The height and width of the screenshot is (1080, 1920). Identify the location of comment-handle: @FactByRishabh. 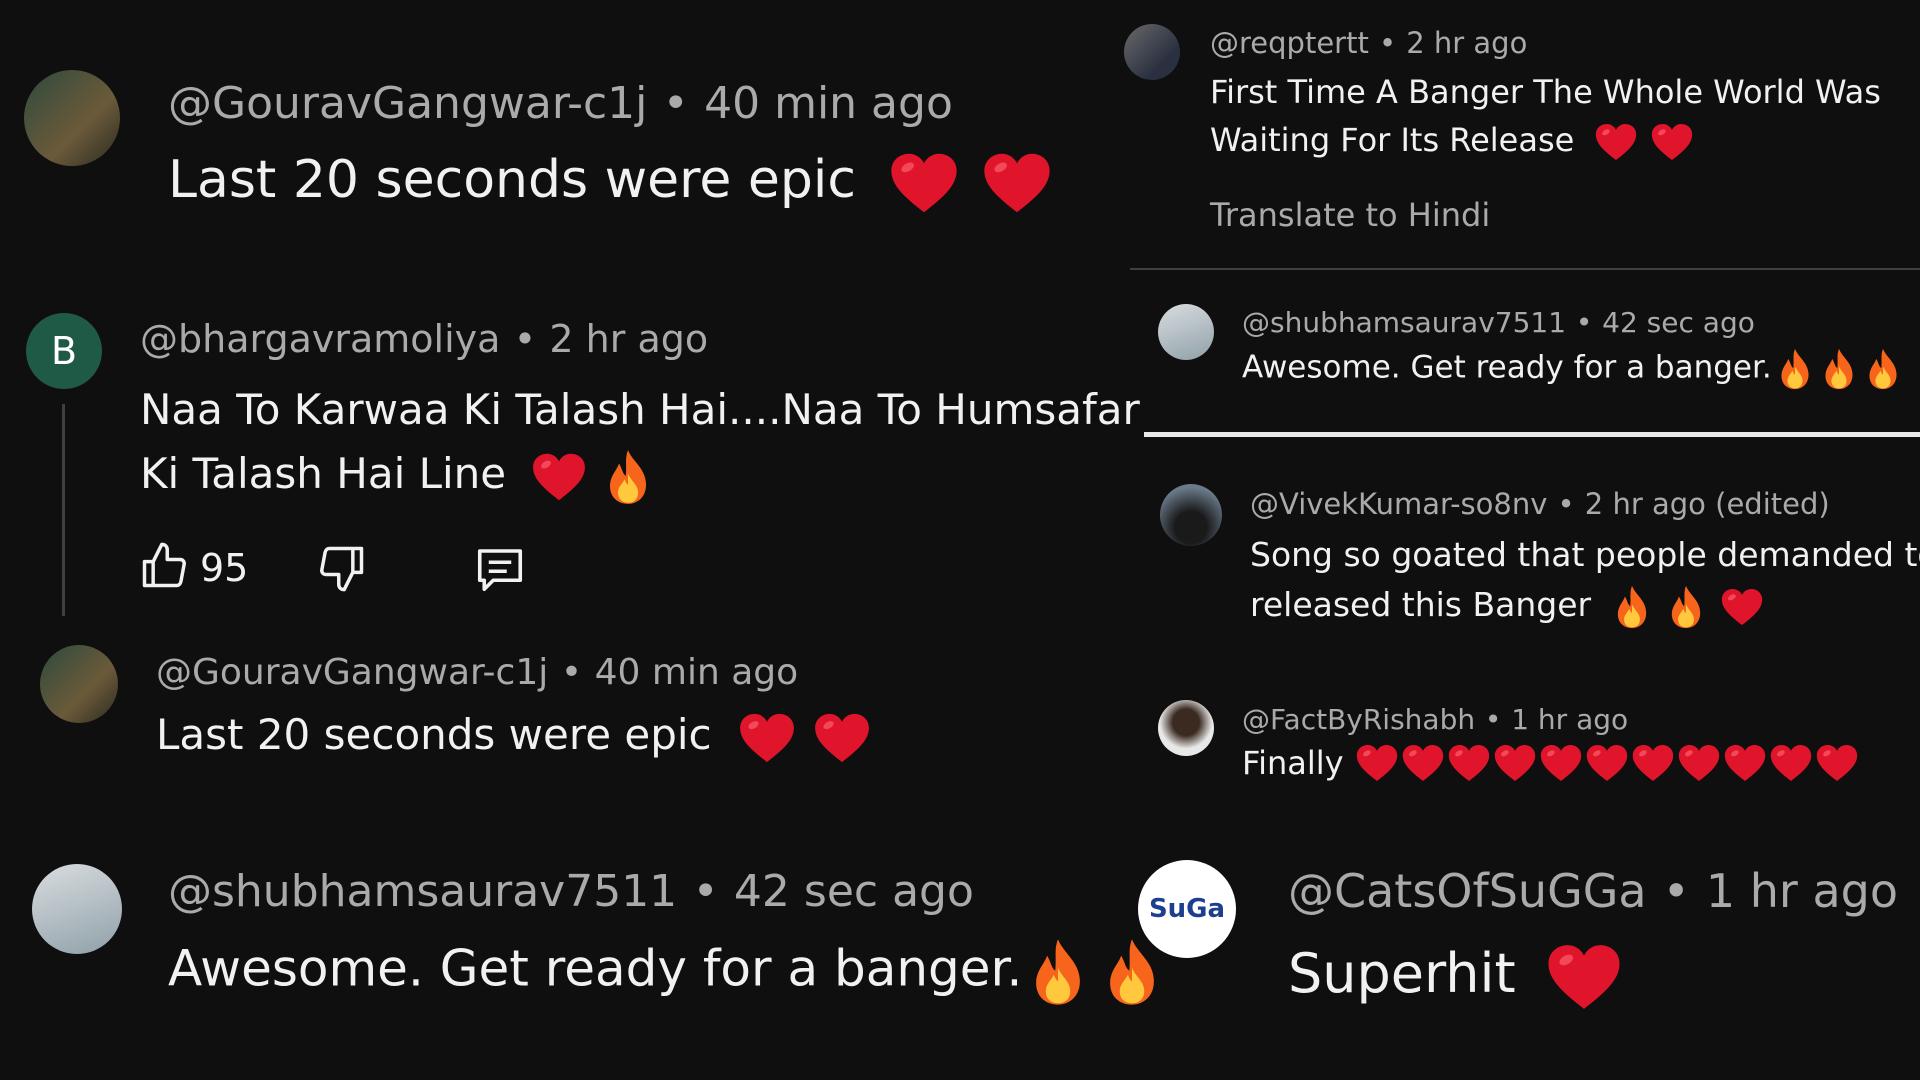
(1358, 719).